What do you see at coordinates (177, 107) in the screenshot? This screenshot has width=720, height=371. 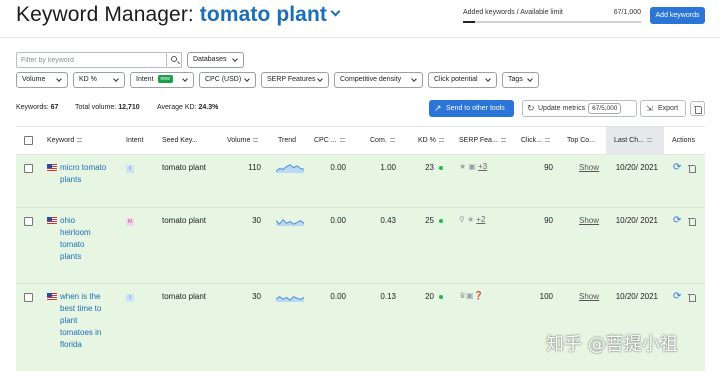 I see `average-kd-label: Average KD:` at bounding box center [177, 107].